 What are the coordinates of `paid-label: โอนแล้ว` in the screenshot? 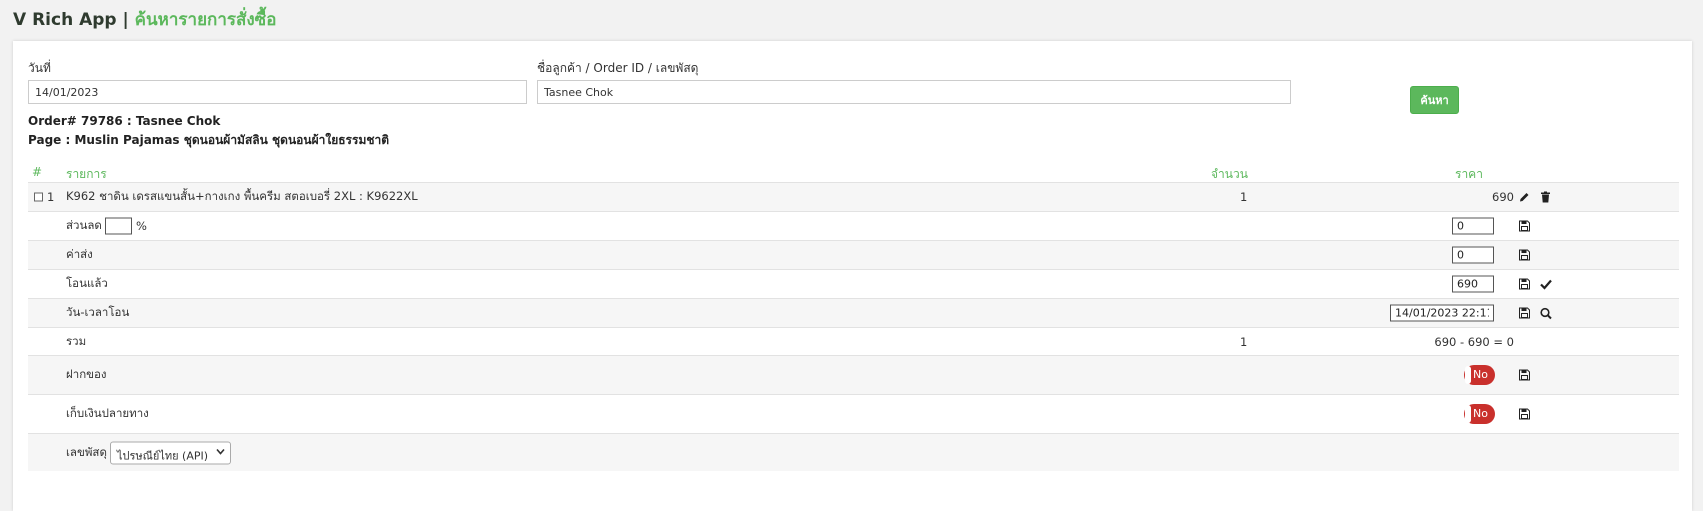 It's located at (87, 283).